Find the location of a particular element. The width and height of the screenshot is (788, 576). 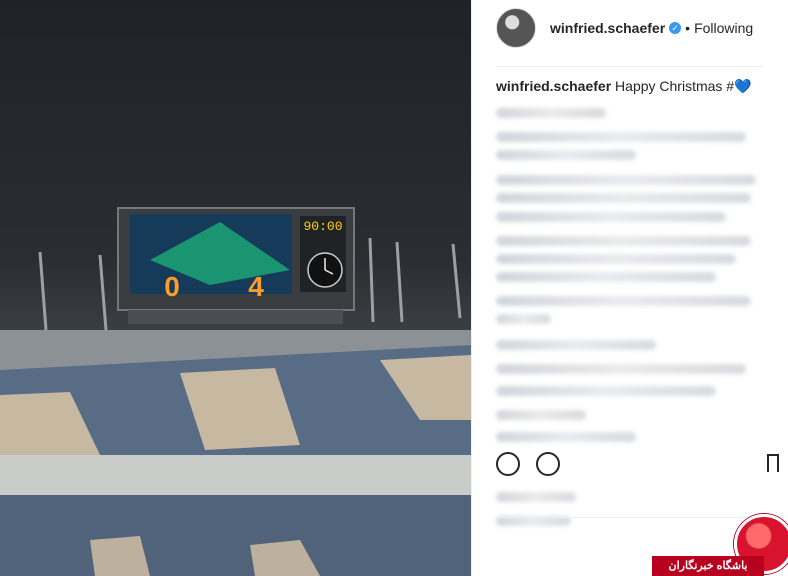

post-actions is located at coordinates (528, 464).